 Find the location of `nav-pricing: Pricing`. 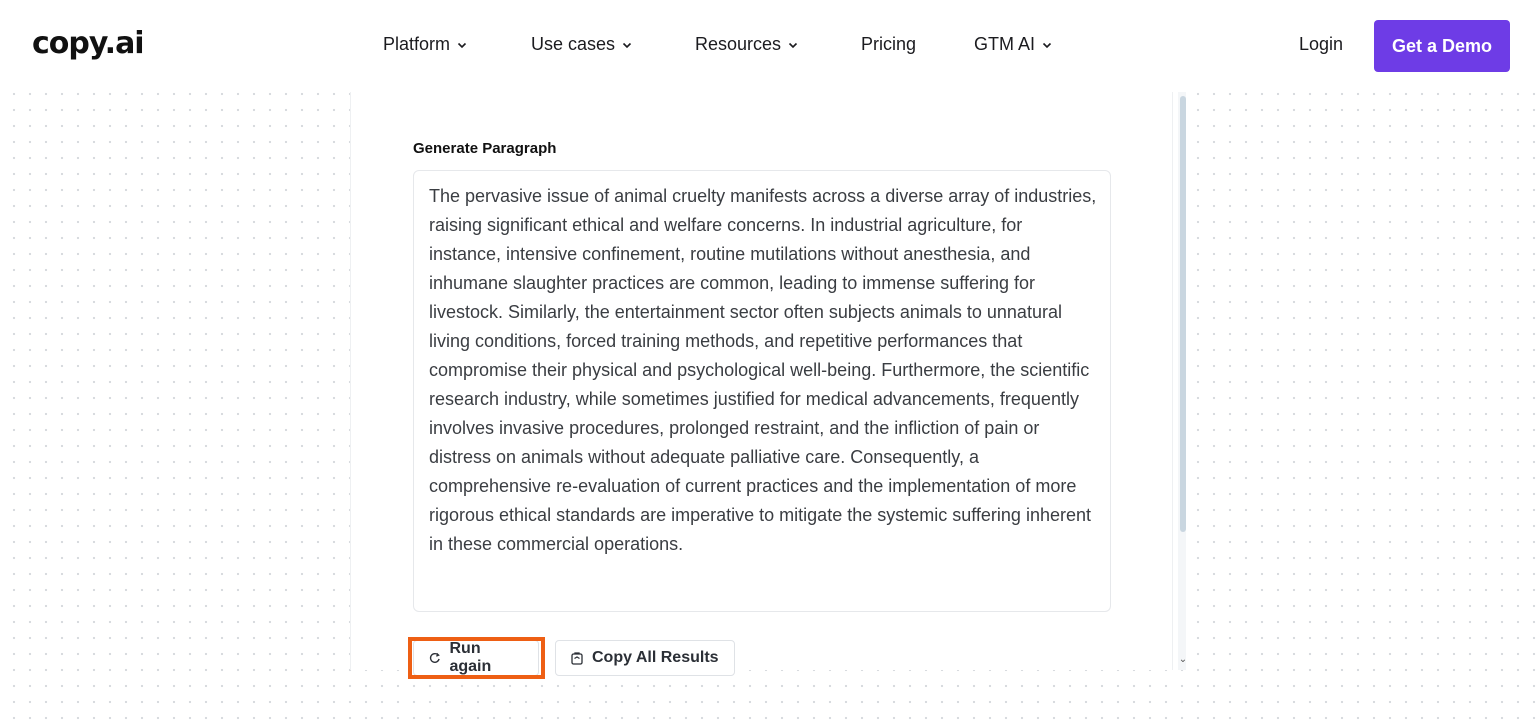

nav-pricing: Pricing is located at coordinates (888, 44).